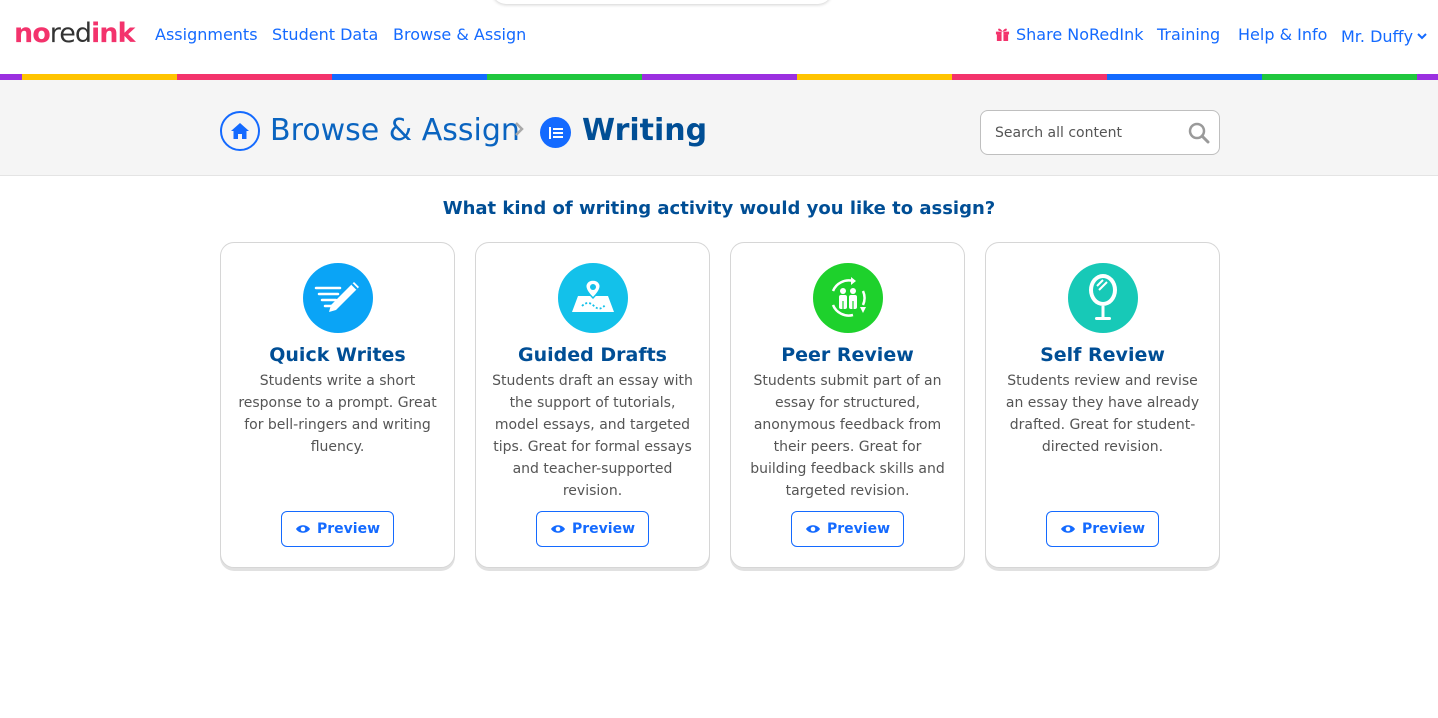 The width and height of the screenshot is (1438, 718). What do you see at coordinates (1422, 34) in the screenshot?
I see `chevron-down-icon` at bounding box center [1422, 34].